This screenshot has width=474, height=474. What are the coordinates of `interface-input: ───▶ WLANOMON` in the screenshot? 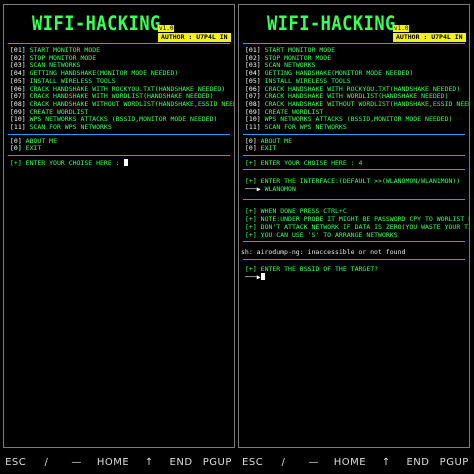 It's located at (270, 189).